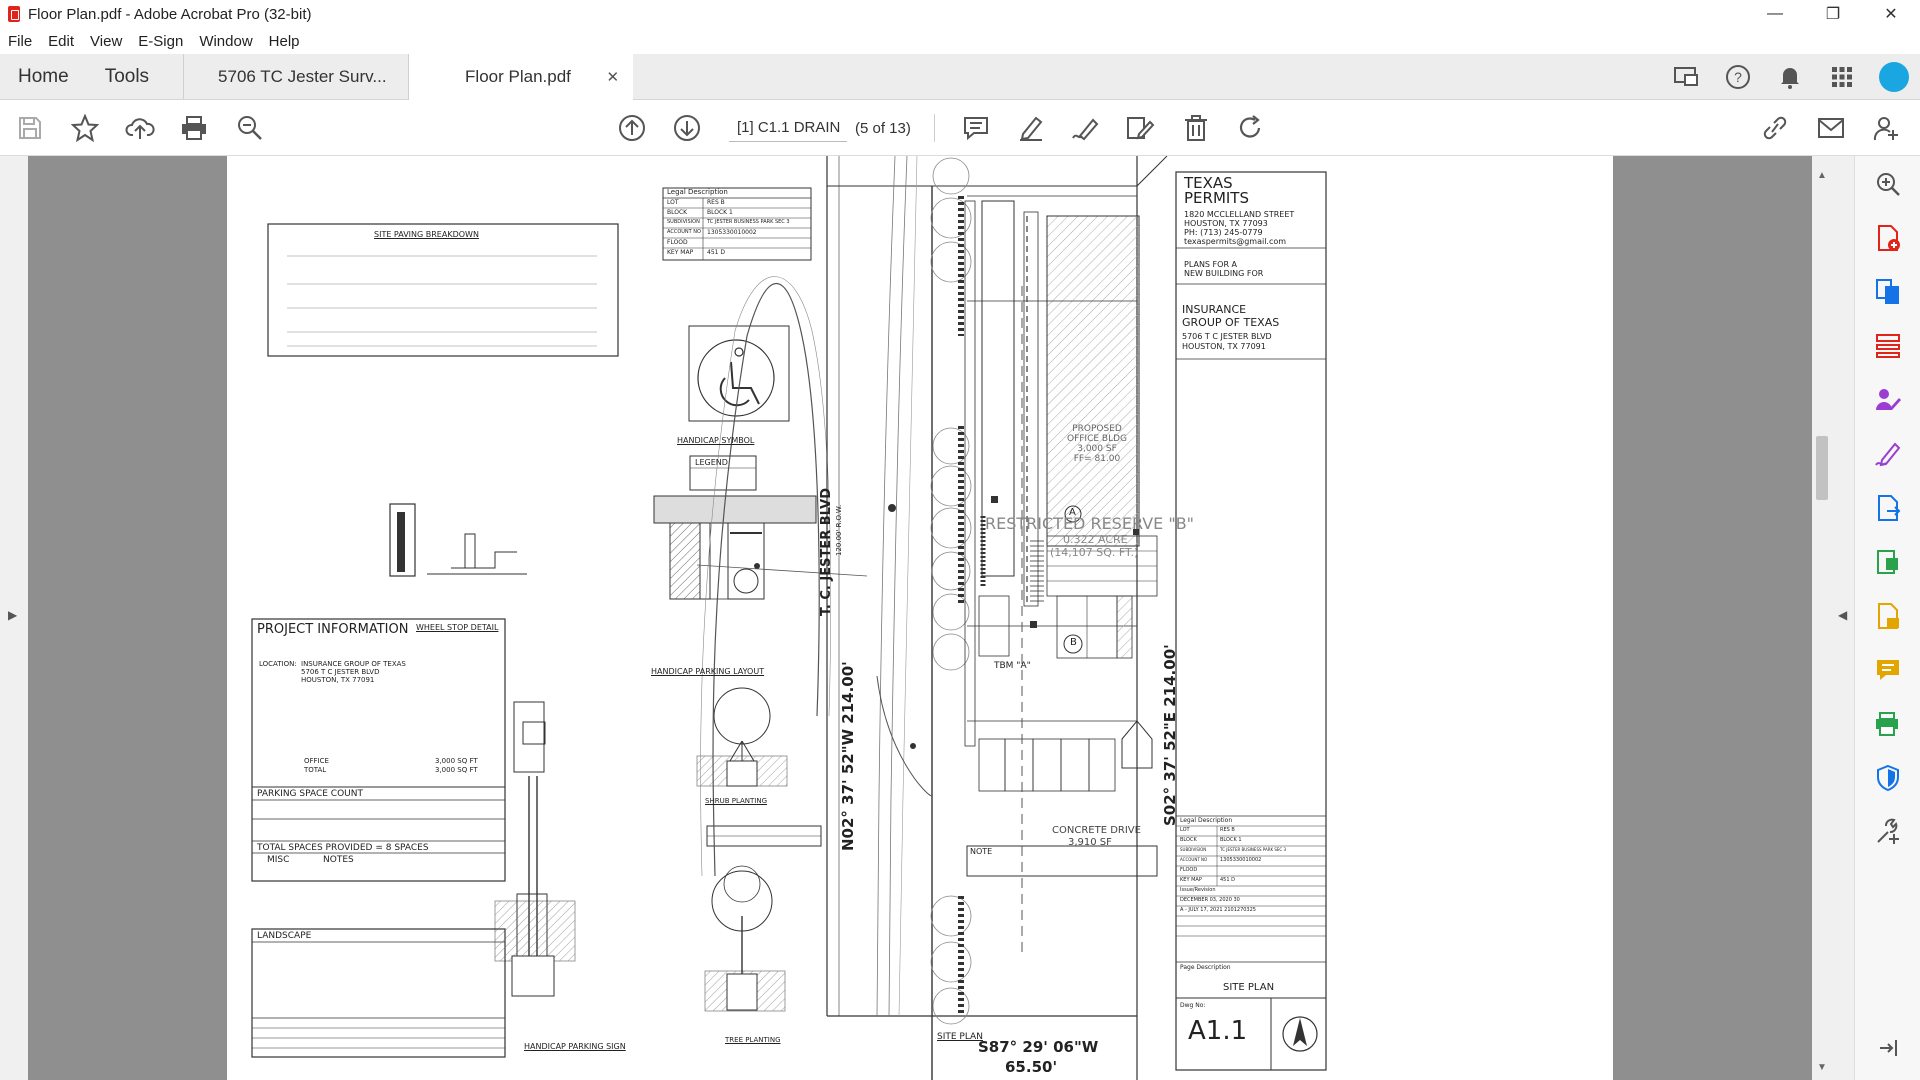  Describe the element at coordinates (1833, 14) in the screenshot. I see `restore-button: ❐` at that location.